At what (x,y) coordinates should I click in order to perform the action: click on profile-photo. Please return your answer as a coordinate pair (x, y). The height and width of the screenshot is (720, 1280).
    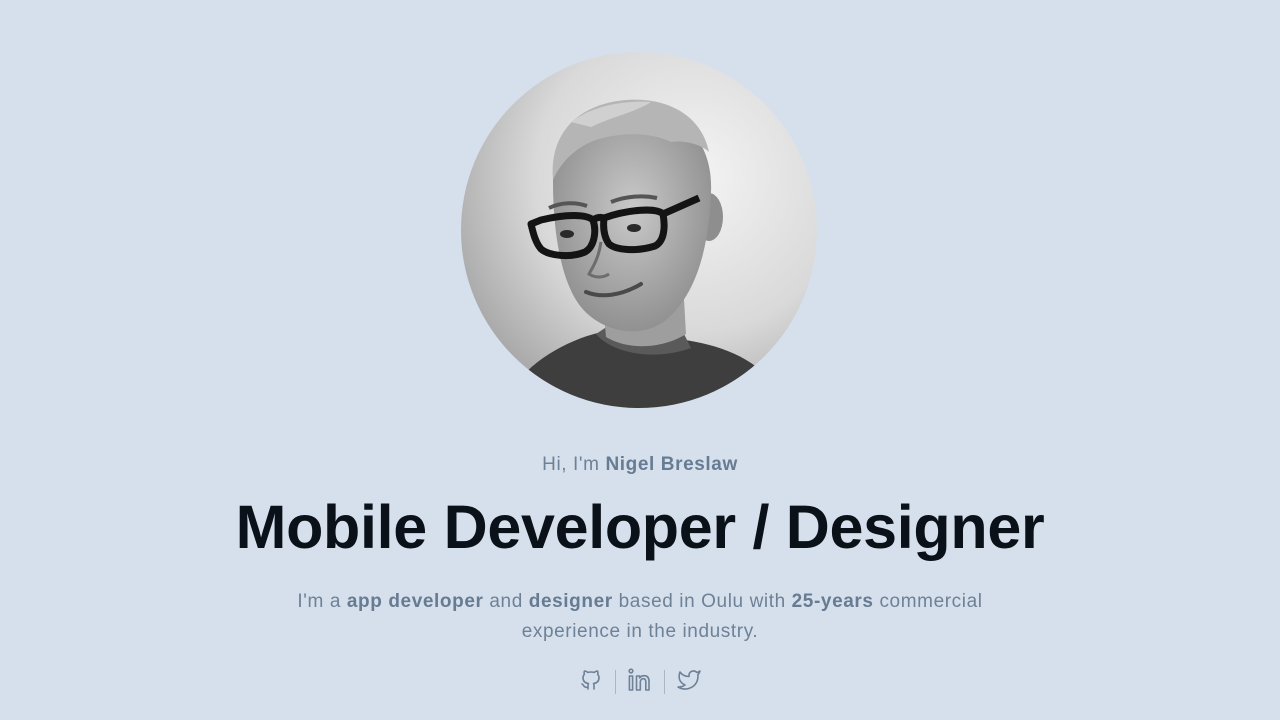
    Looking at the image, I should click on (639, 230).